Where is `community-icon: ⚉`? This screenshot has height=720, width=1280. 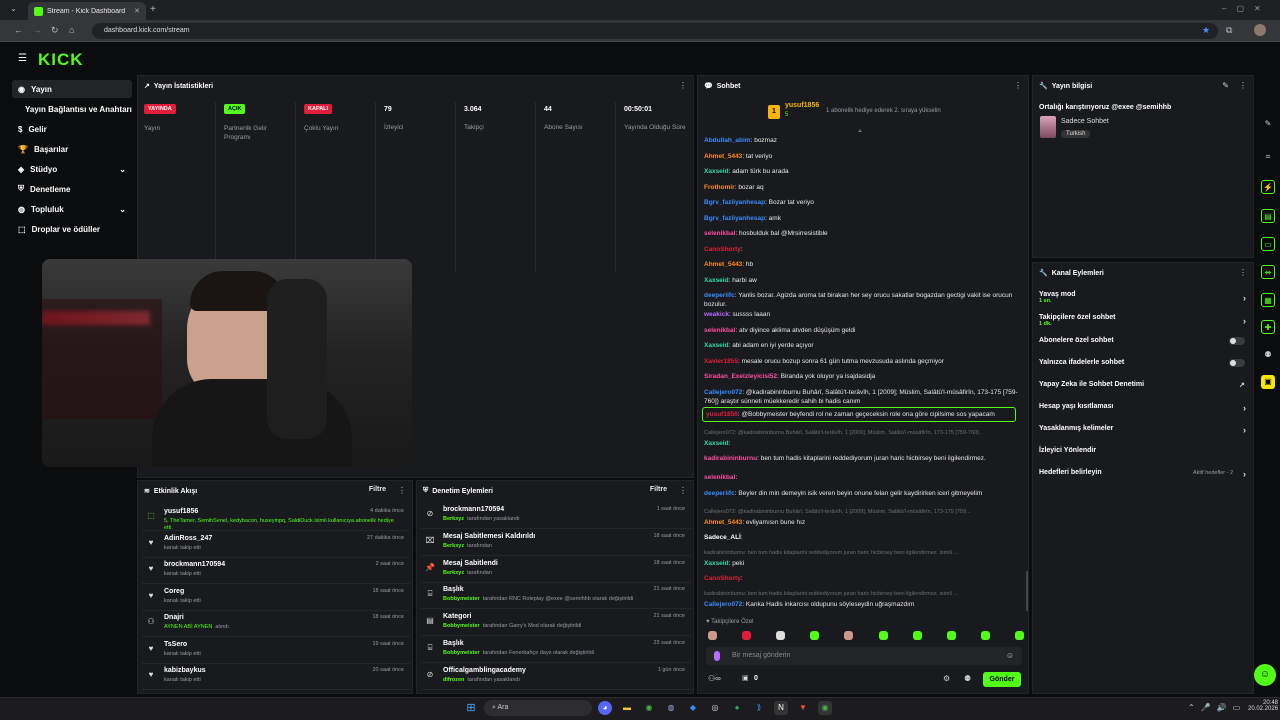
community-icon: ⚉ is located at coordinates (1268, 355).